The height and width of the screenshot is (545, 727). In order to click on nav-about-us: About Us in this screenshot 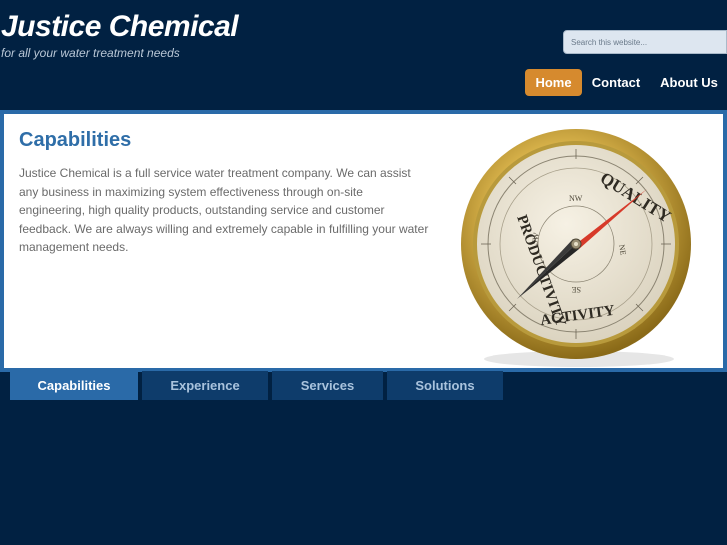, I will do `click(689, 82)`.